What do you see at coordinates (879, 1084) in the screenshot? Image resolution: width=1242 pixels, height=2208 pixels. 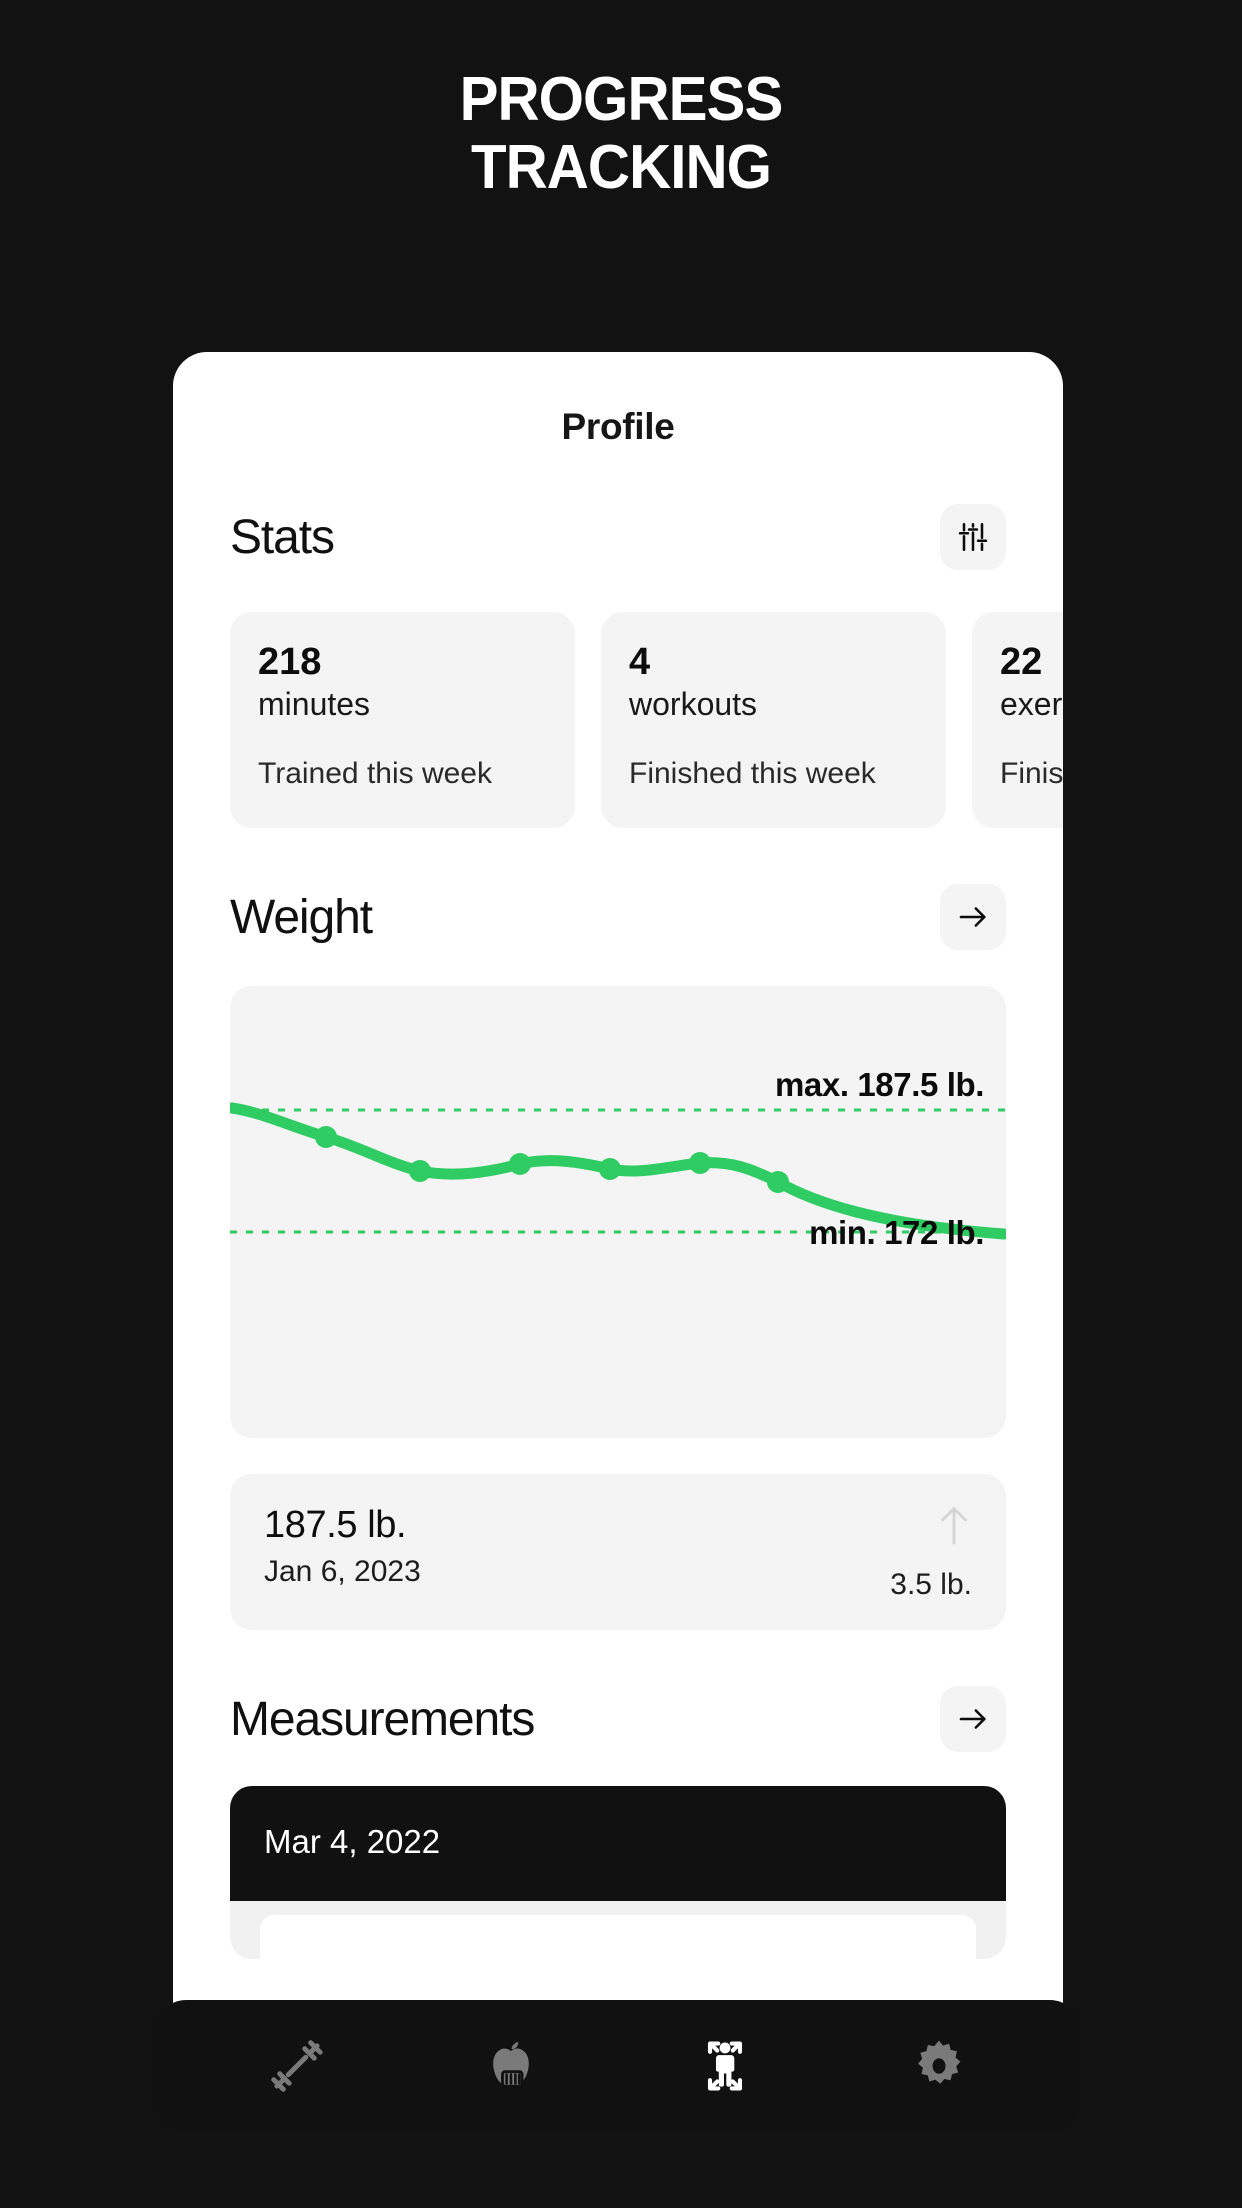 I see `chart-max-label: max. 187.5 lb.` at bounding box center [879, 1084].